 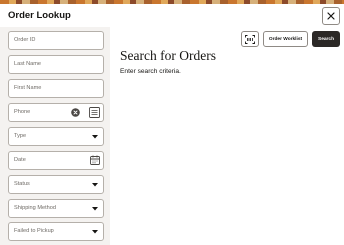 What do you see at coordinates (56, 231) in the screenshot?
I see `failed-to-pickup-select: Failed to Pickup` at bounding box center [56, 231].